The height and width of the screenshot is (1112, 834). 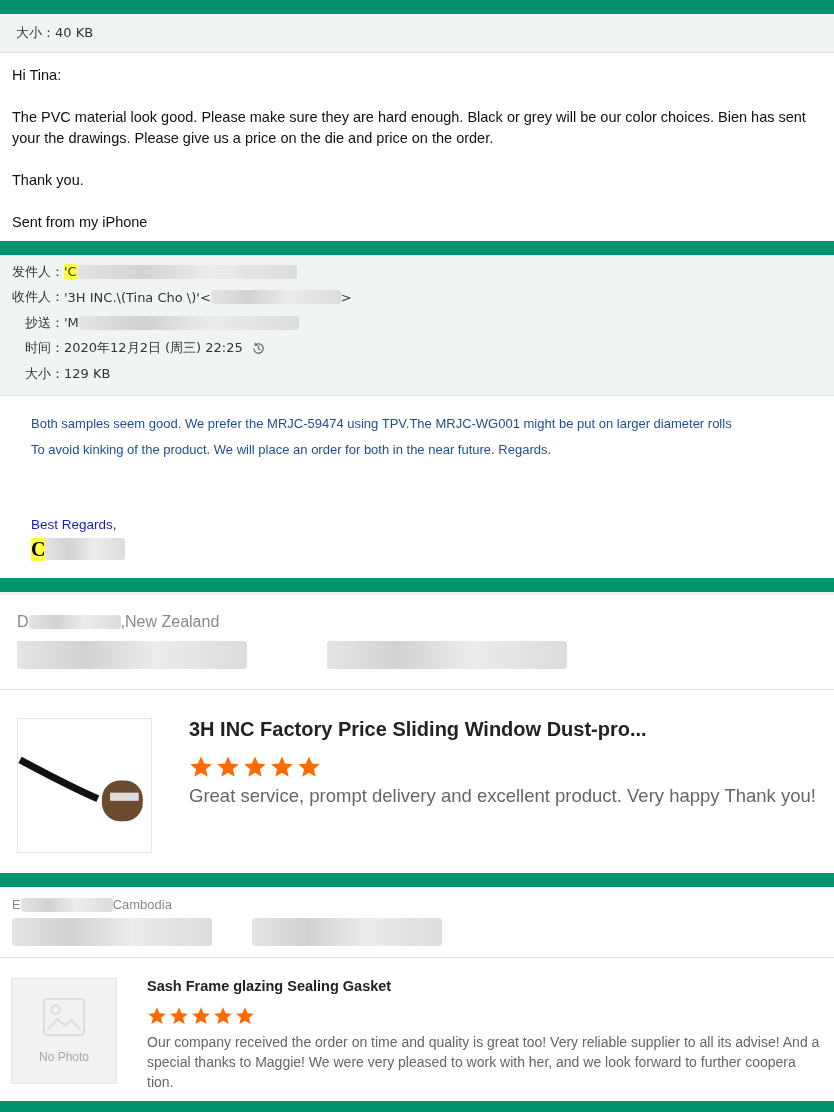 I want to click on paragraph: Hi Tina:, so click(x=37, y=74).